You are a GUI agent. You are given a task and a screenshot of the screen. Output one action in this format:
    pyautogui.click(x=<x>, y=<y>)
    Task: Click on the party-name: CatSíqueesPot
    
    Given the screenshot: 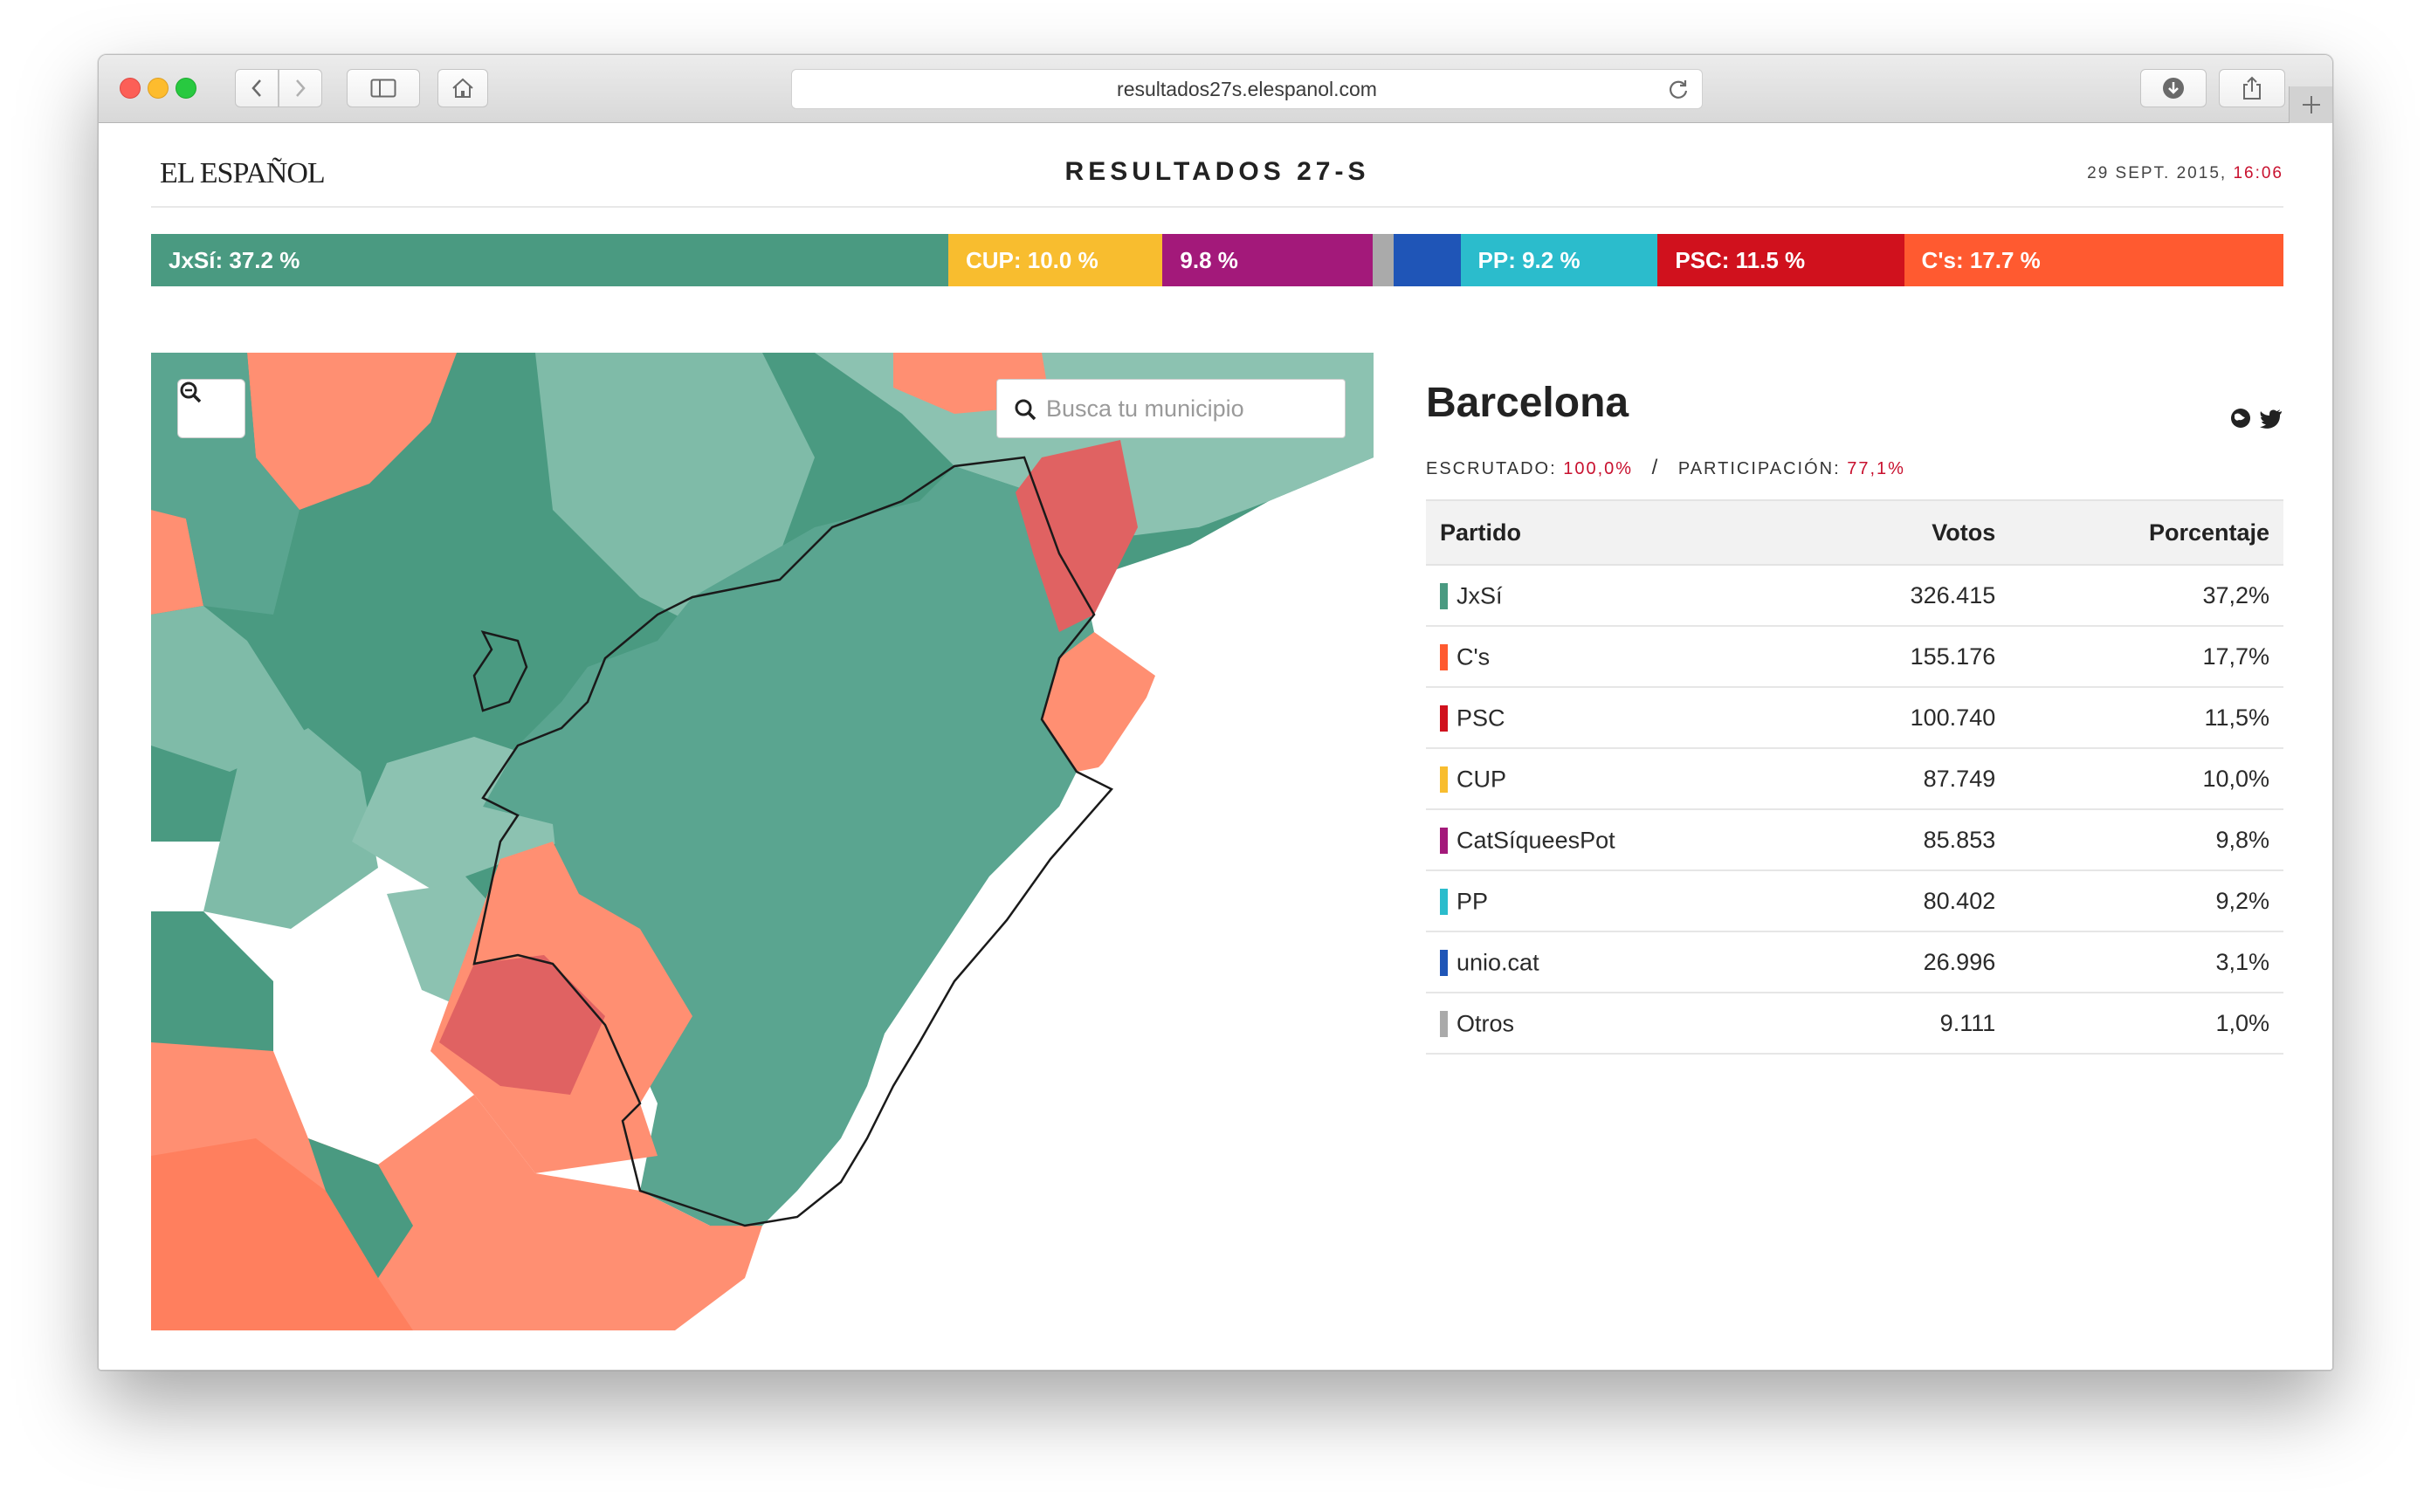 What is the action you would take?
    pyautogui.click(x=1536, y=840)
    